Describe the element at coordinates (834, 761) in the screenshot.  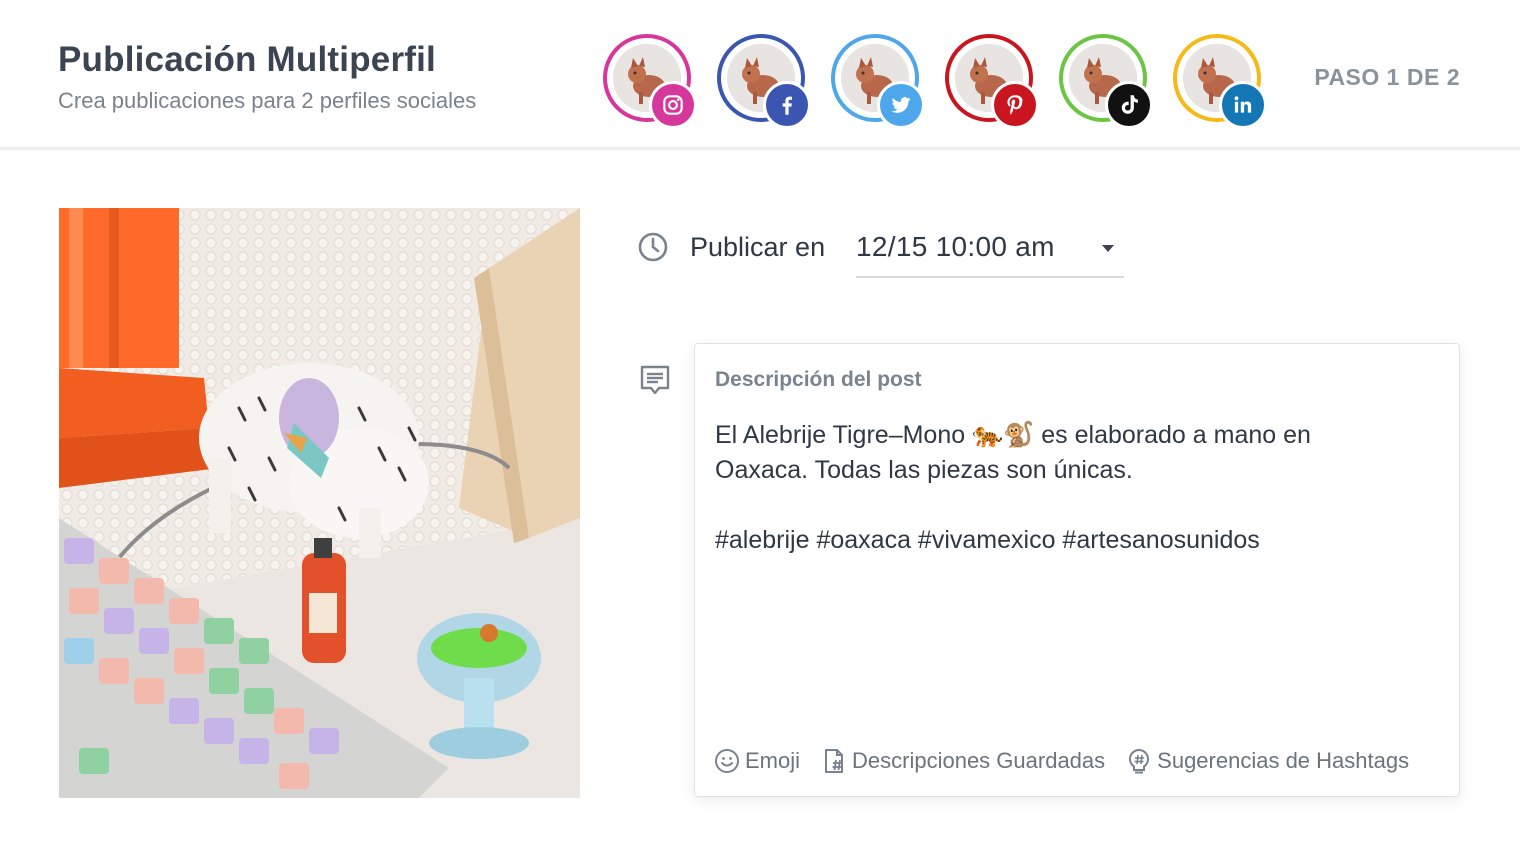
I see `document-hash-icon` at that location.